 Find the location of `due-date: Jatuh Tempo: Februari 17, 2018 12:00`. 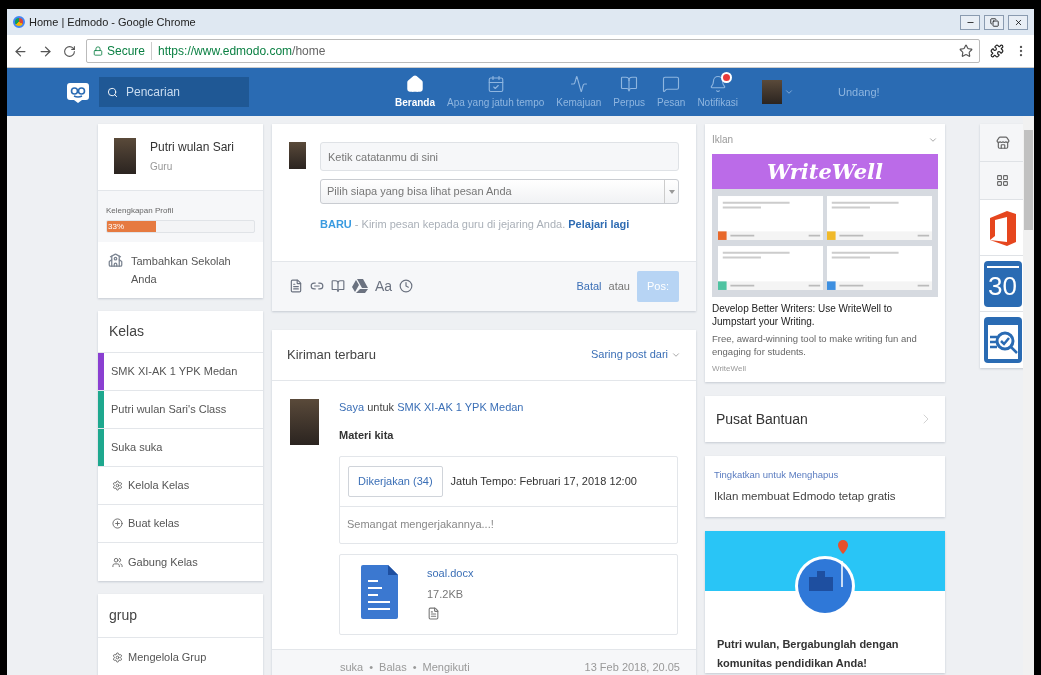

due-date: Jatuh Tempo: Februari 17, 2018 12:00 is located at coordinates (543, 481).